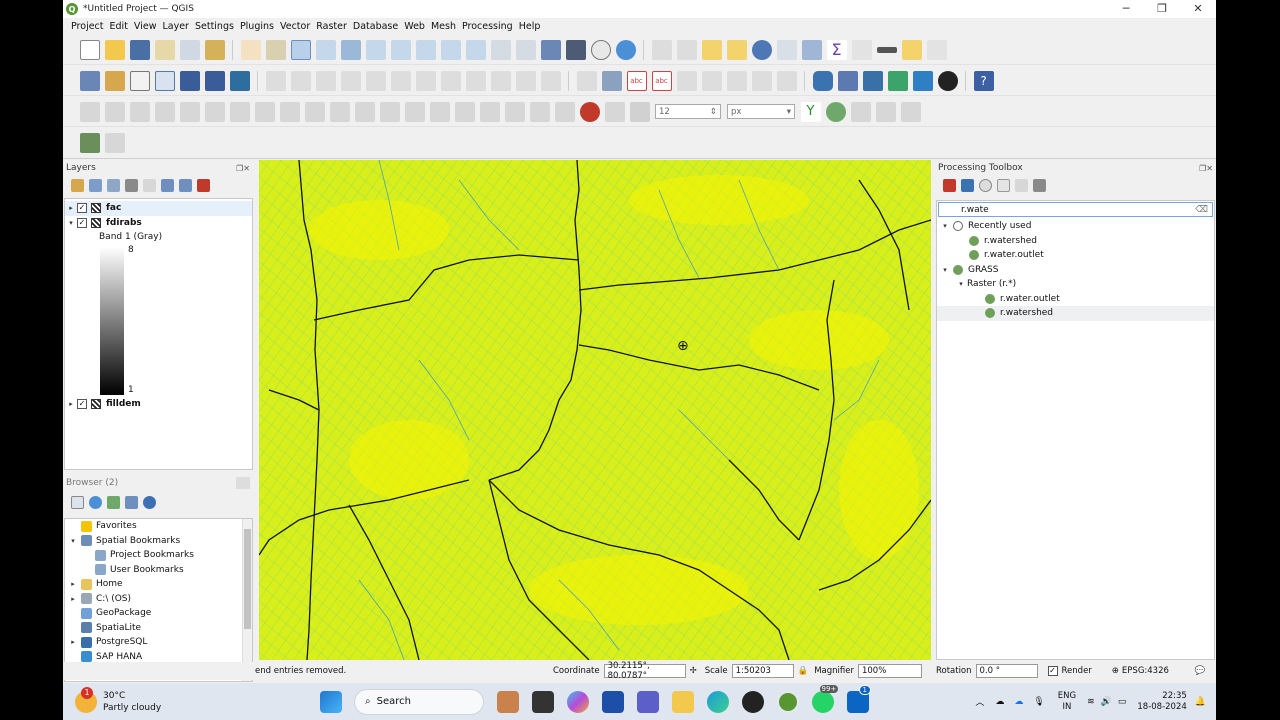 The width and height of the screenshot is (1280, 720). What do you see at coordinates (889, 671) in the screenshot?
I see `magnifier-input: 100%` at bounding box center [889, 671].